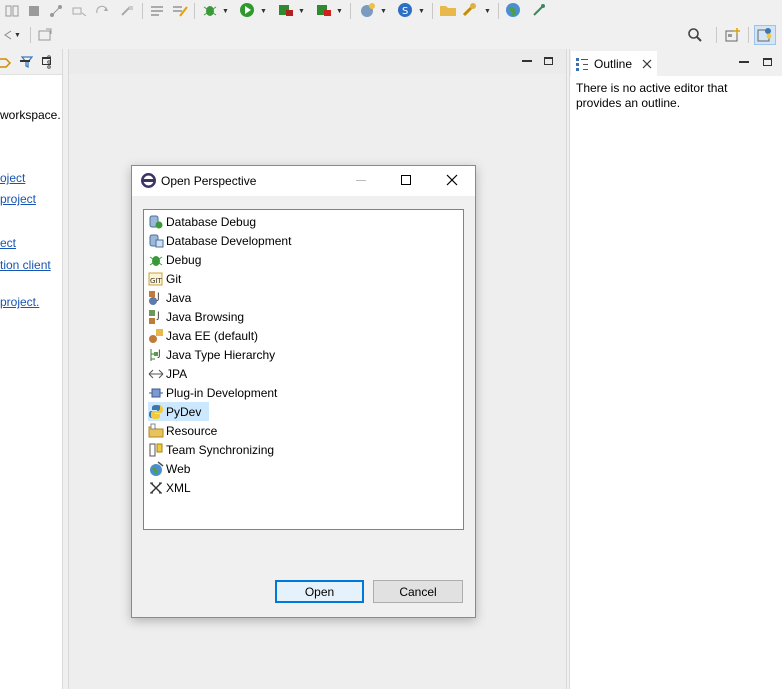 This screenshot has height=689, width=782. Describe the element at coordinates (156, 431) in the screenshot. I see `resource-folder-icon` at that location.